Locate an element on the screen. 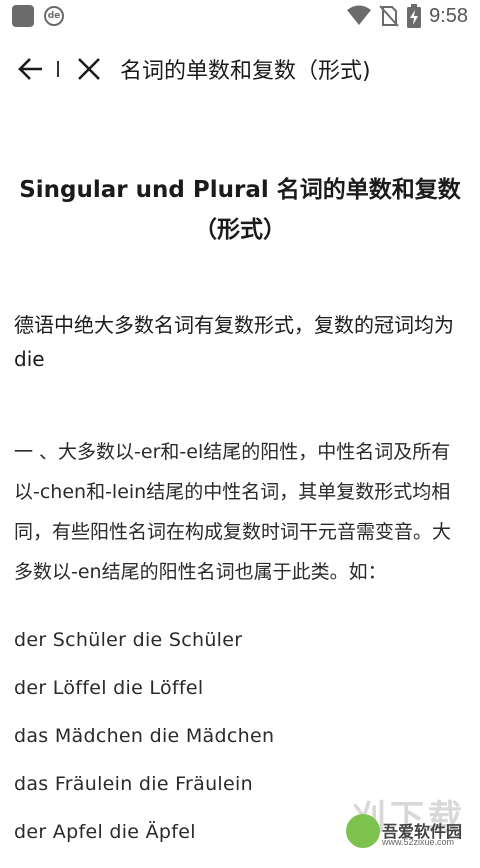 The width and height of the screenshot is (480, 868). close-button is located at coordinates (89, 69).